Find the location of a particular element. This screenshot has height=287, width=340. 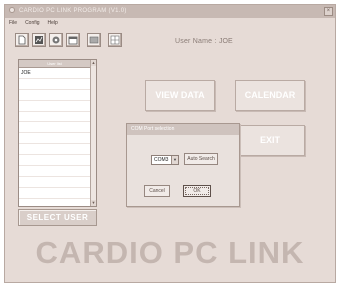

calendar-button is located at coordinates (73, 40).